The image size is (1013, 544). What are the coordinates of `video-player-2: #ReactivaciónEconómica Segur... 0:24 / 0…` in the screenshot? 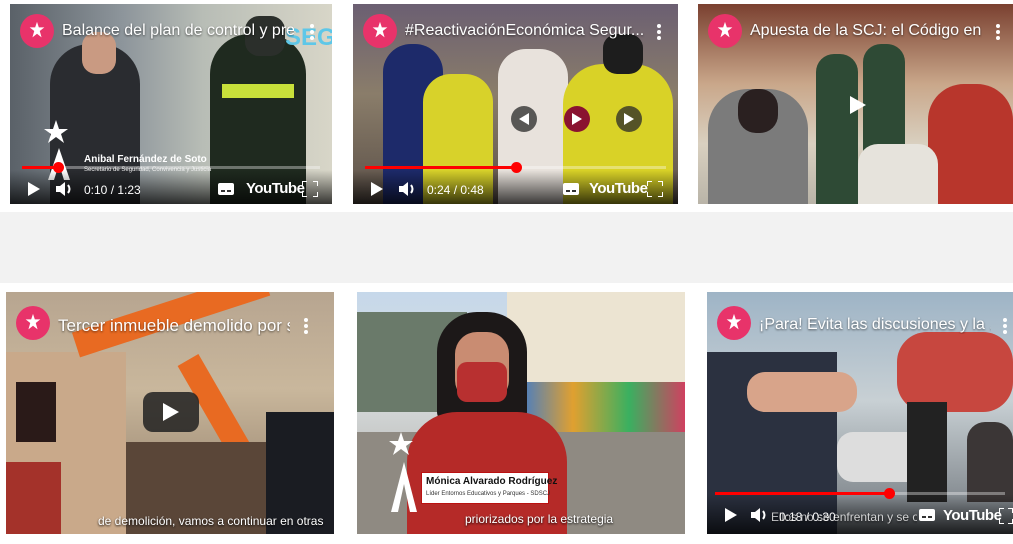 It's located at (515, 104).